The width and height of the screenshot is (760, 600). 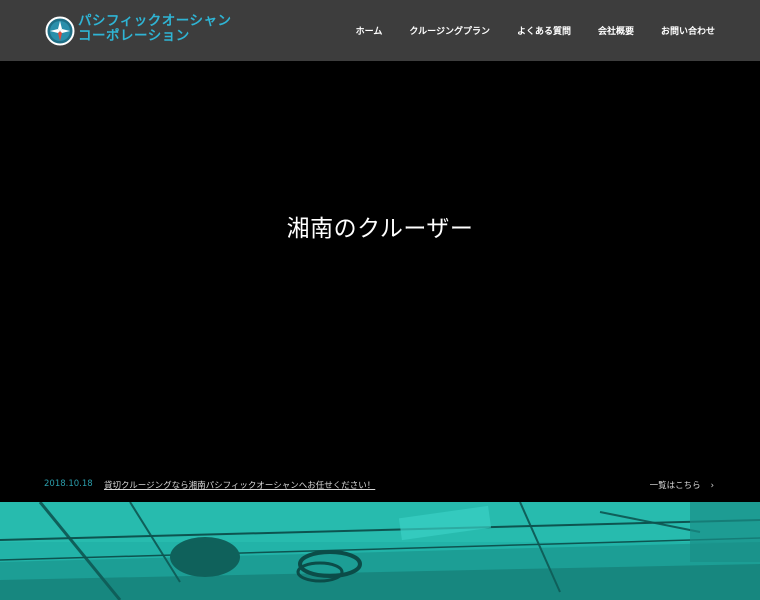 What do you see at coordinates (68, 484) in the screenshot?
I see `news-date: 2018.10.18` at bounding box center [68, 484].